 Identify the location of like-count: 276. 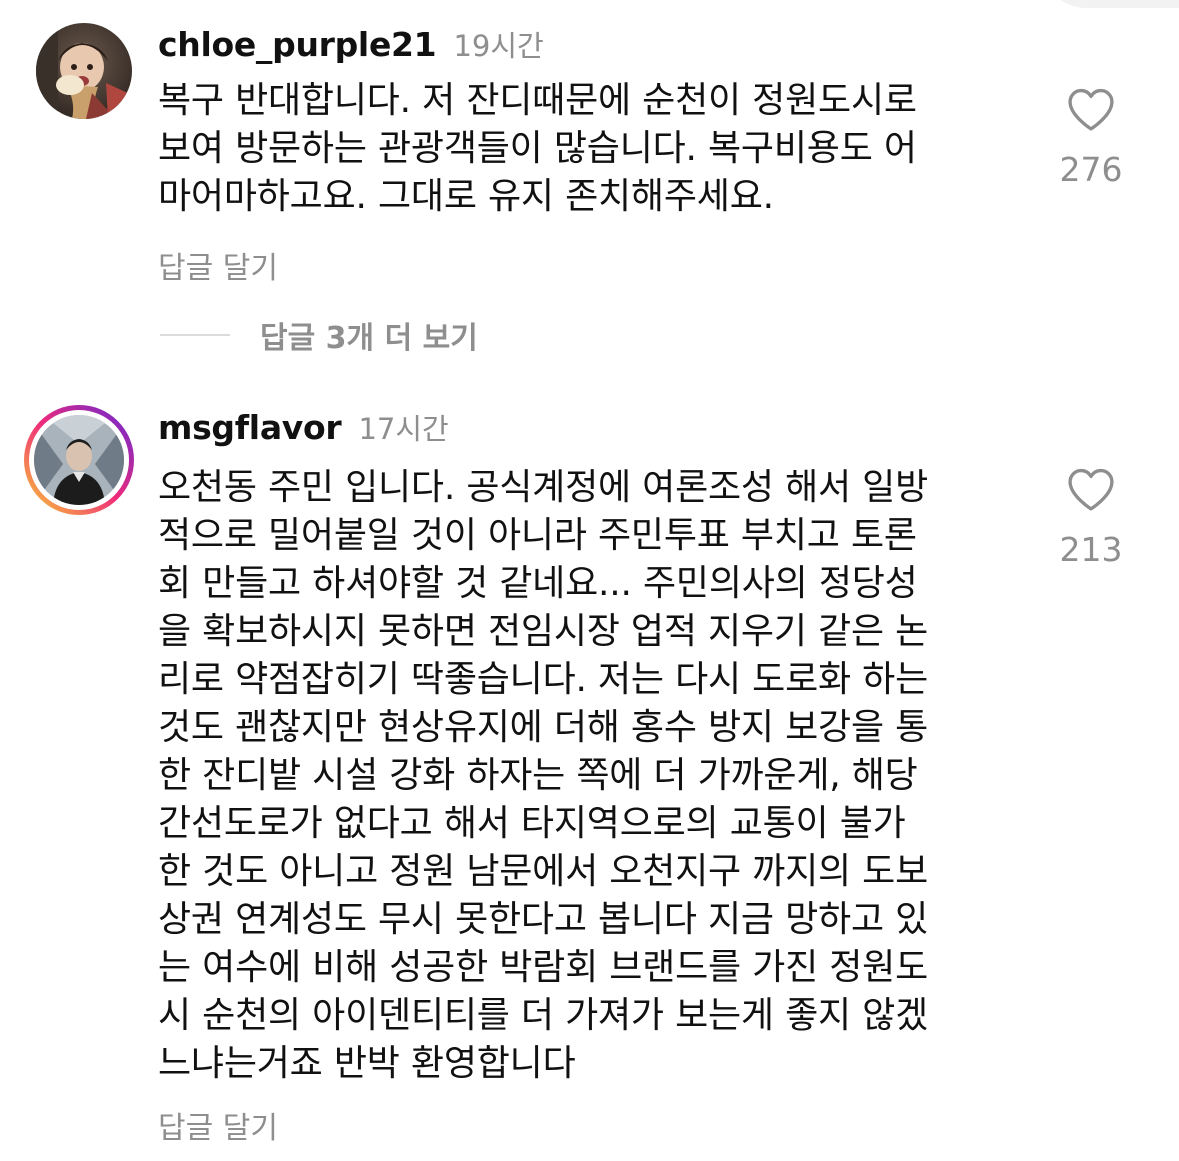
(1091, 169).